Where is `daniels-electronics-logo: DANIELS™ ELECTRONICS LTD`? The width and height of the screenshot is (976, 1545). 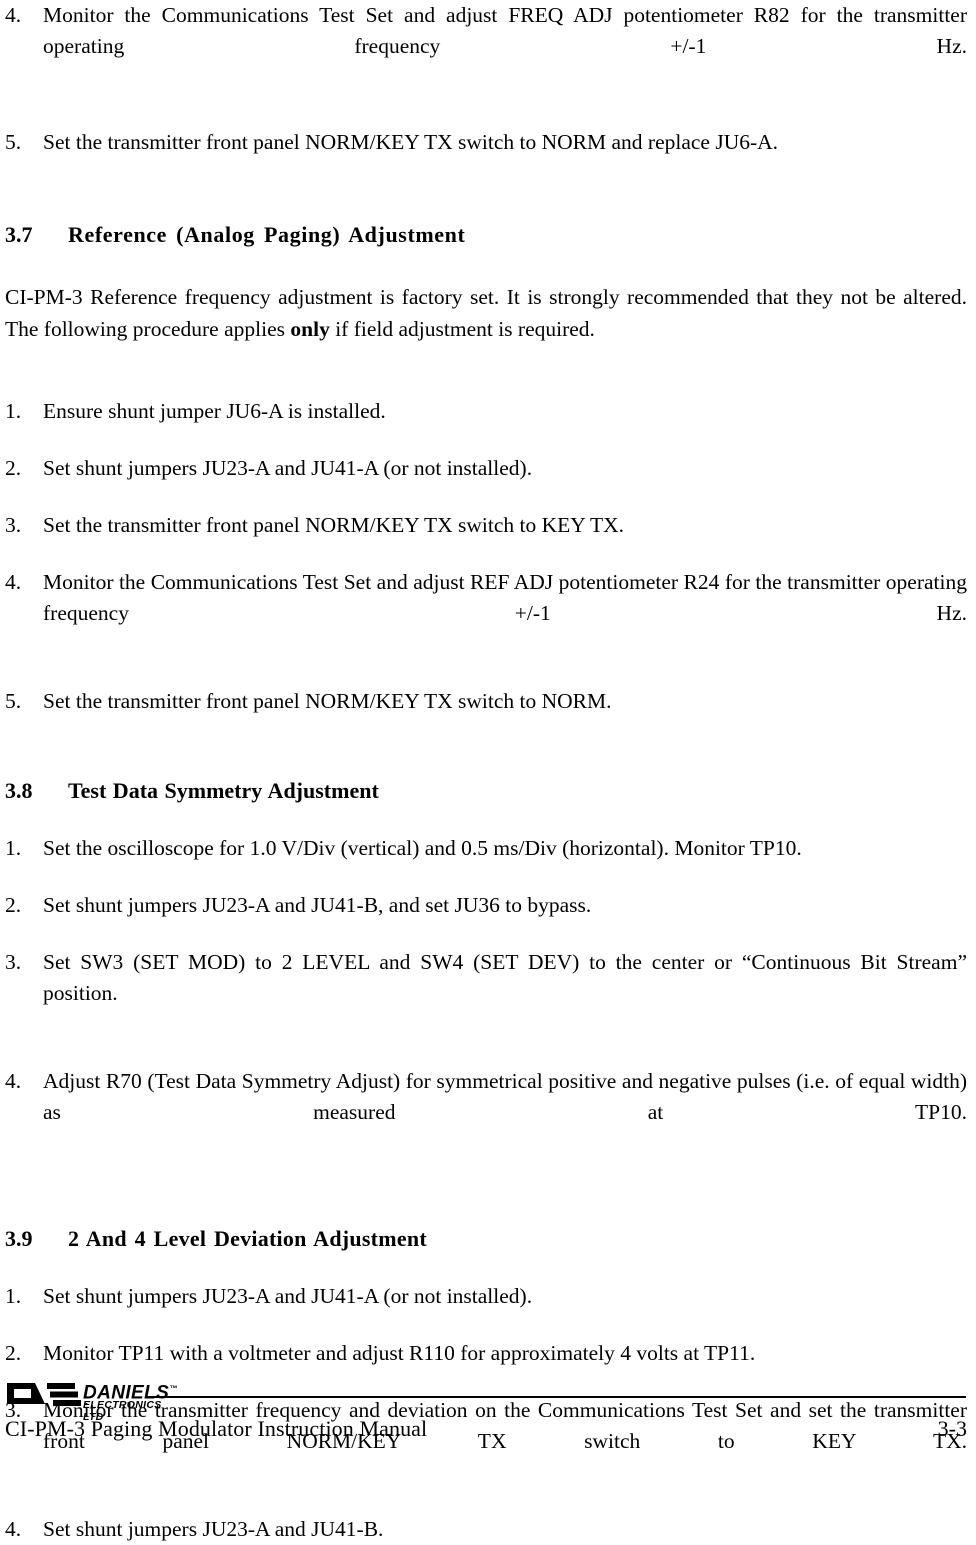
daniels-electronics-logo: DANIELS™ ELECTRONICS LTD is located at coordinates (91, 1401).